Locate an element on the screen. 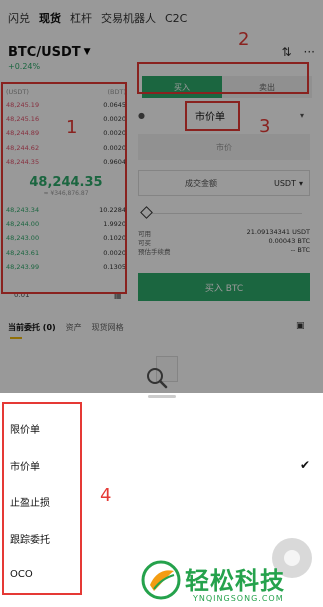 Image resolution: width=323 pixels, height=607 pixels. check-icon: ✔ is located at coordinates (304, 465).